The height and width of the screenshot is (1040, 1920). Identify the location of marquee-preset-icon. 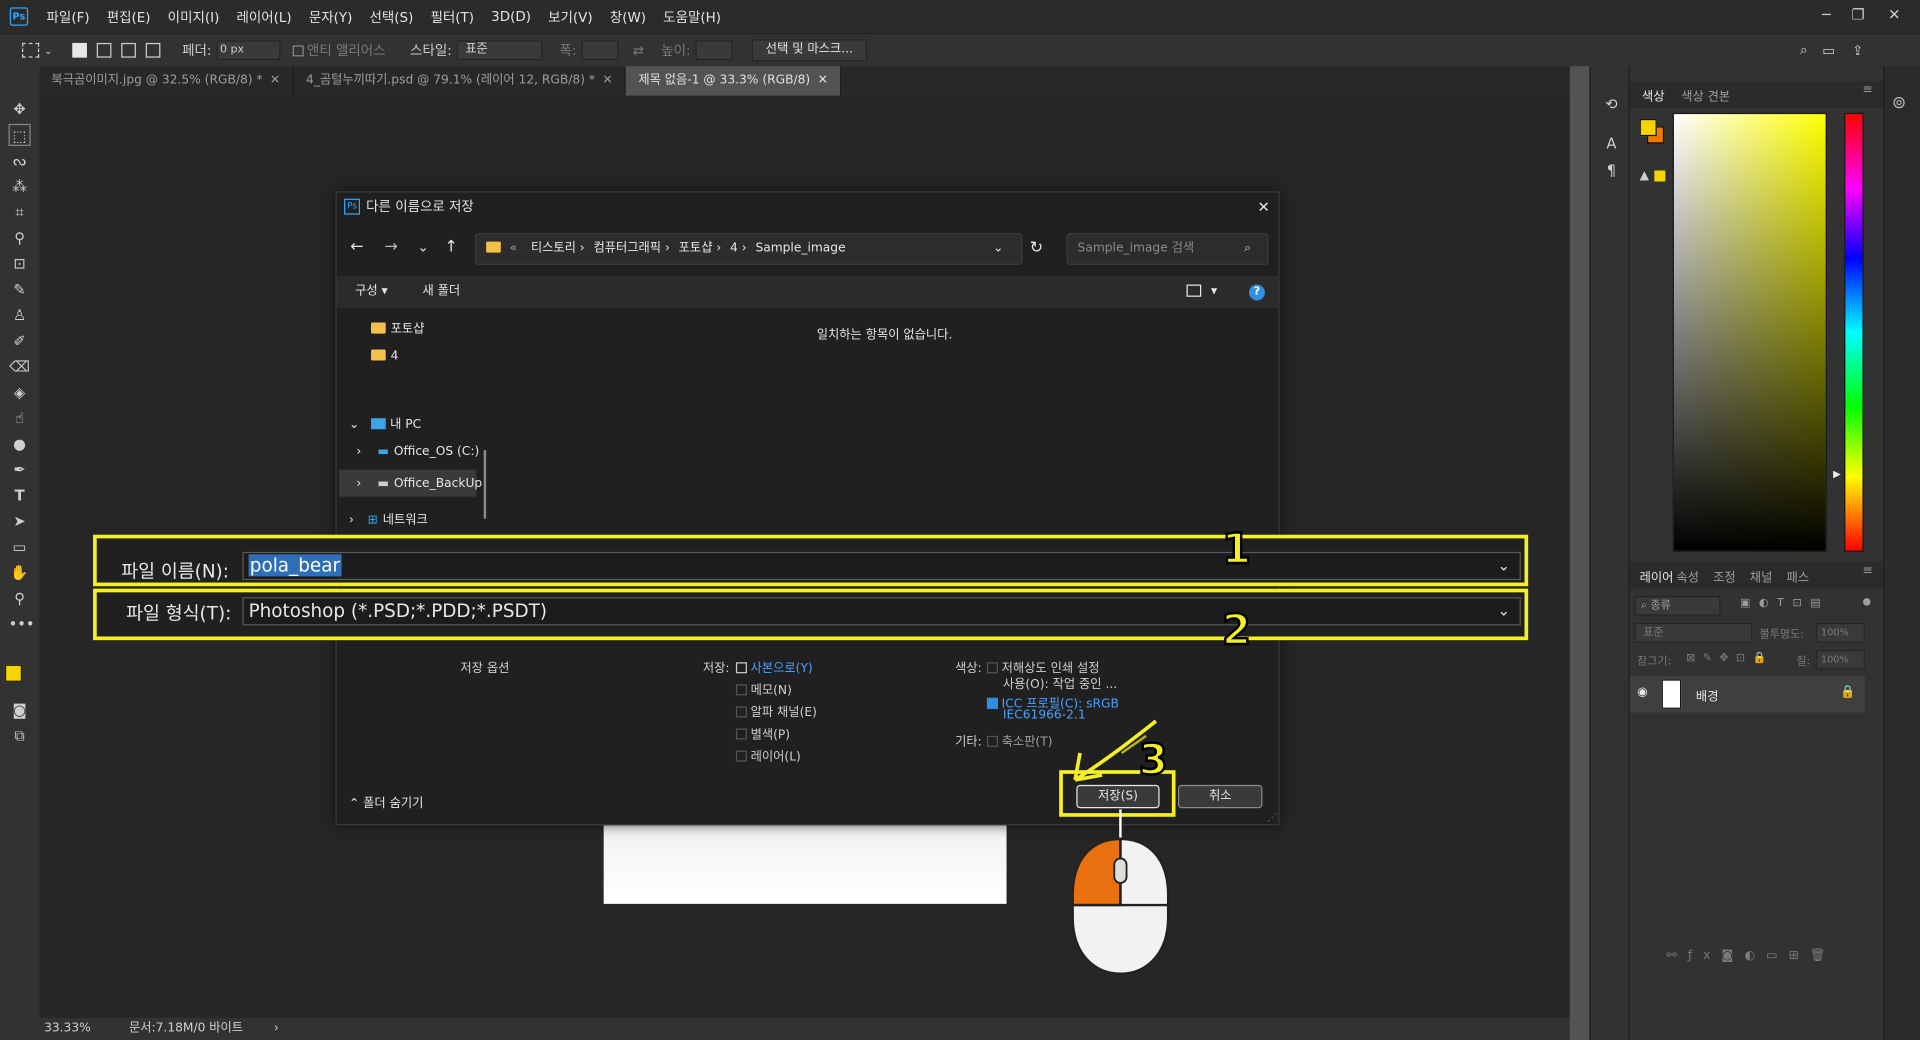
(31, 50).